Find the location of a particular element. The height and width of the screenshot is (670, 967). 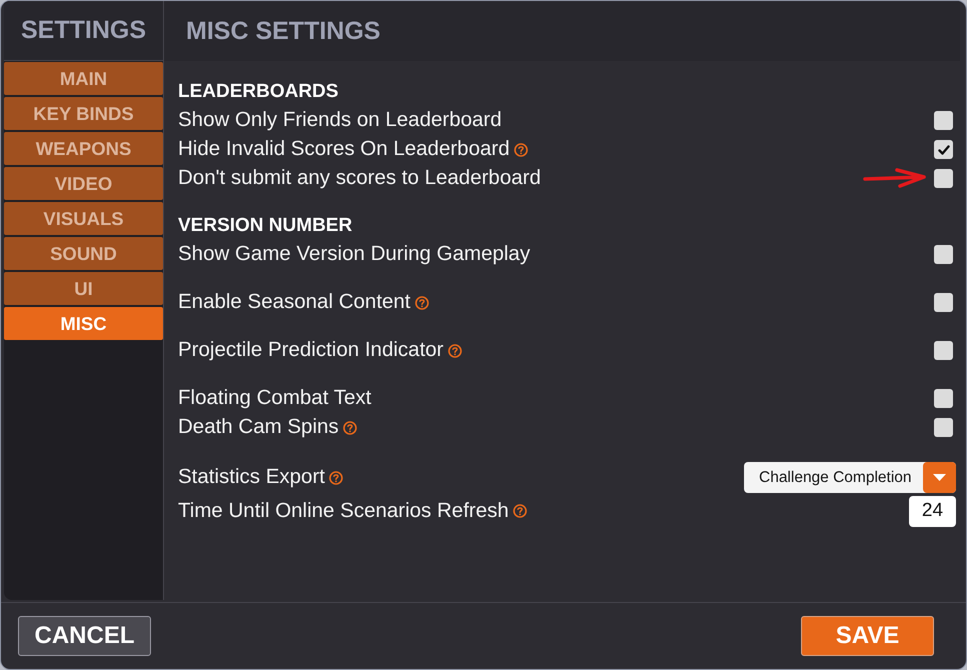

sidebar-tab: SOUND is located at coordinates (83, 253).